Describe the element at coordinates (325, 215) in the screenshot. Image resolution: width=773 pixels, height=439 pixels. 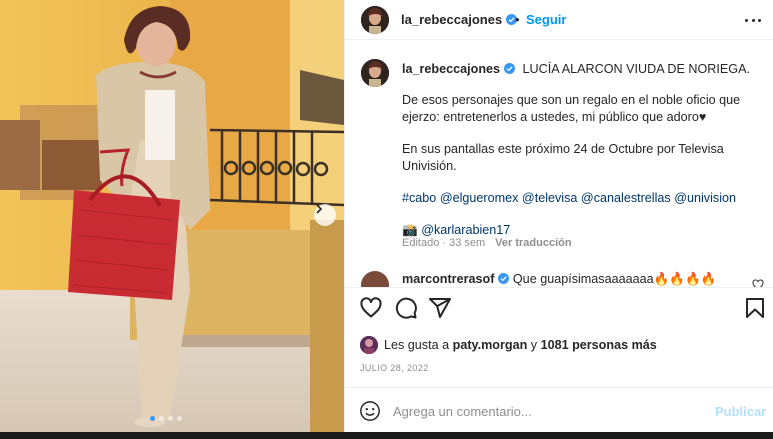
I see `carousel-next-button` at that location.